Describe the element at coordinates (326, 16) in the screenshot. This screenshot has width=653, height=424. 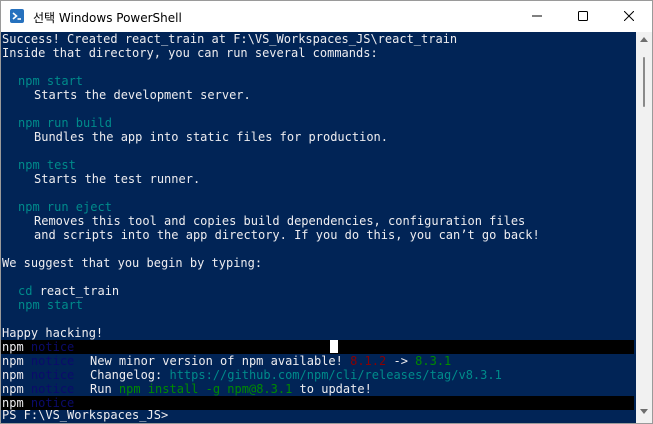
I see `title-bar: 선택 Windows PowerShell` at that location.